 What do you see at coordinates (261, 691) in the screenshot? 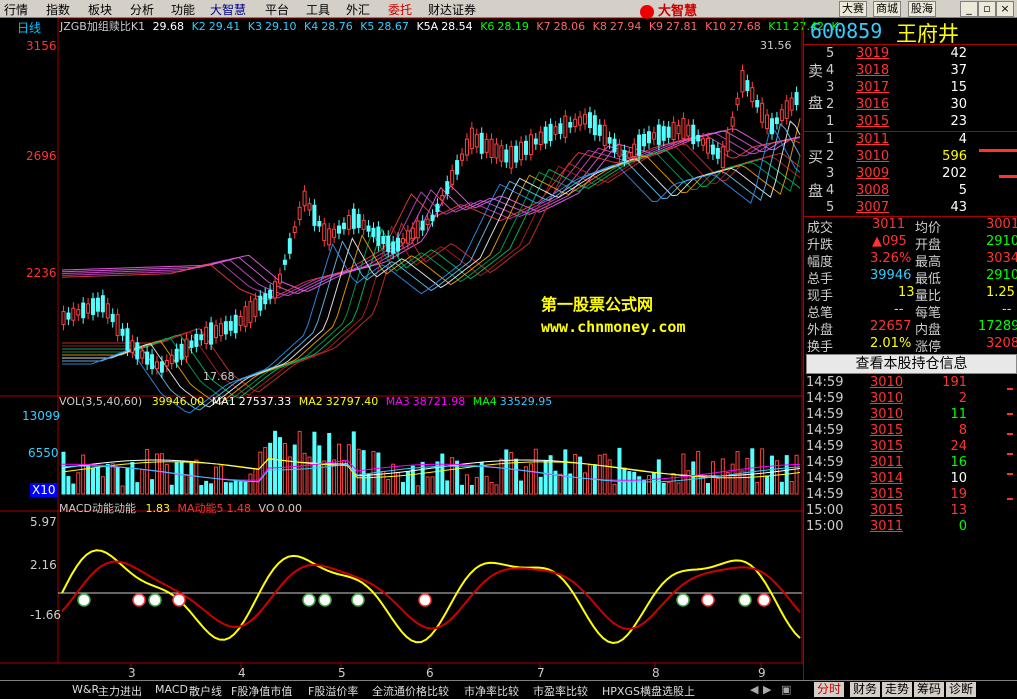
I see `tab-f-nav: F股净值市值` at bounding box center [261, 691].